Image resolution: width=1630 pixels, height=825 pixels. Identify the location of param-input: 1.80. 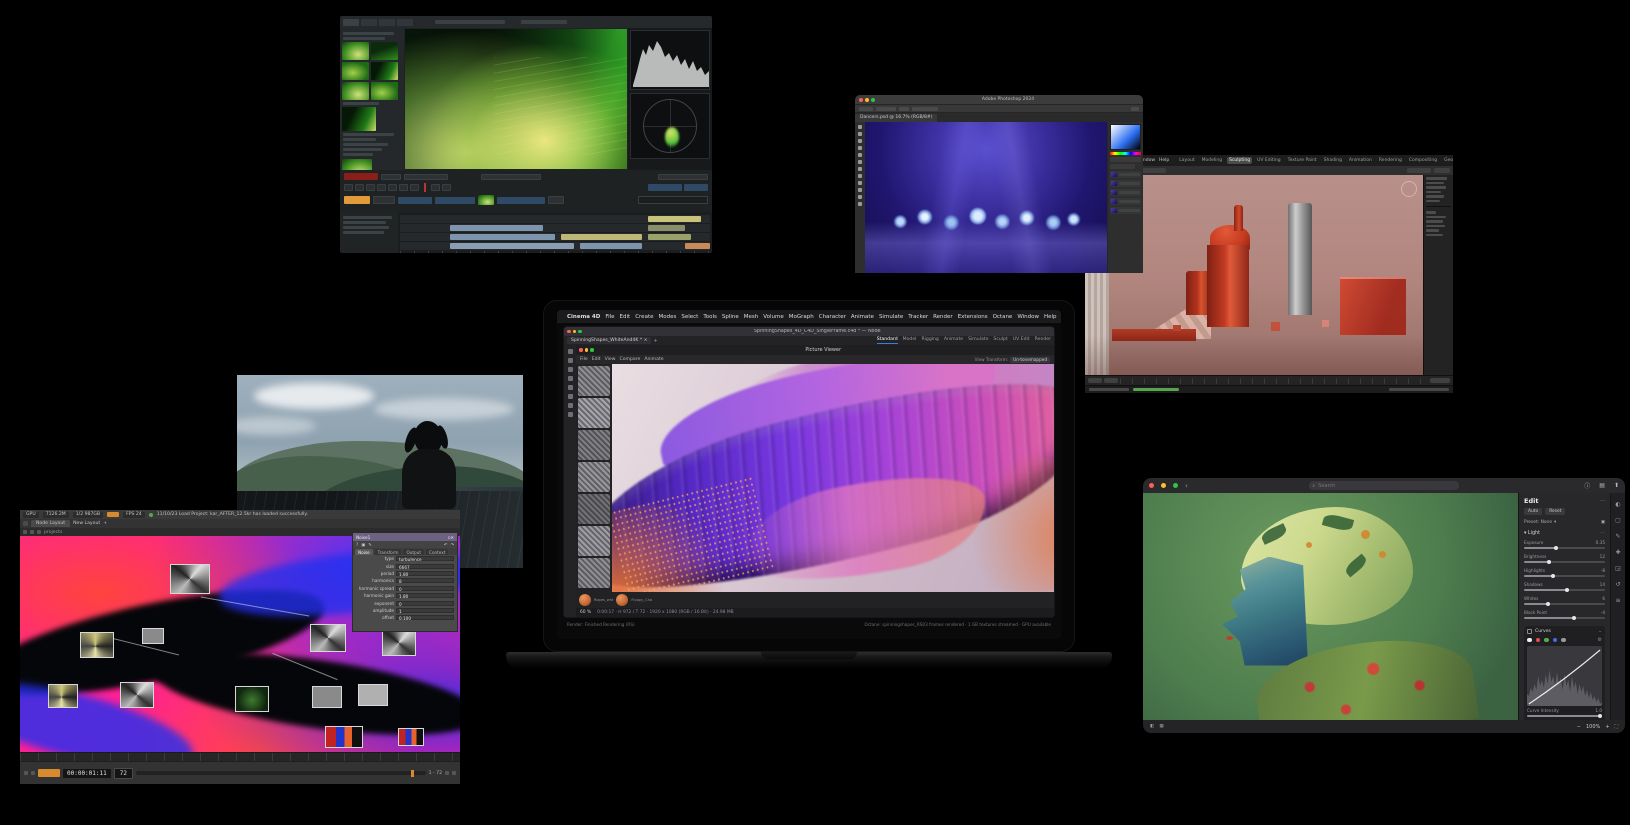
(425, 596).